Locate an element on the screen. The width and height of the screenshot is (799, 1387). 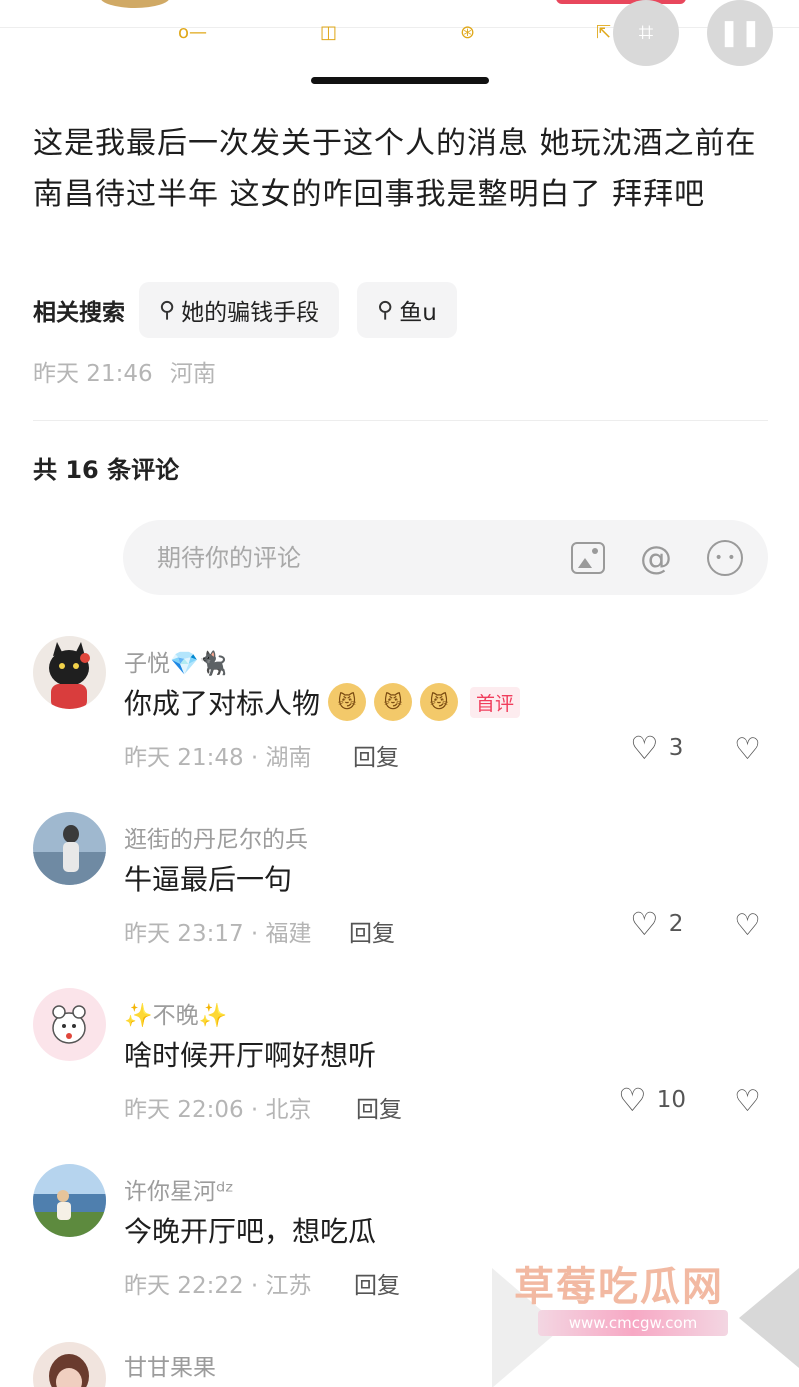
comment-text: 今晚开厅吧，想吃瓜 is located at coordinates (250, 1231).